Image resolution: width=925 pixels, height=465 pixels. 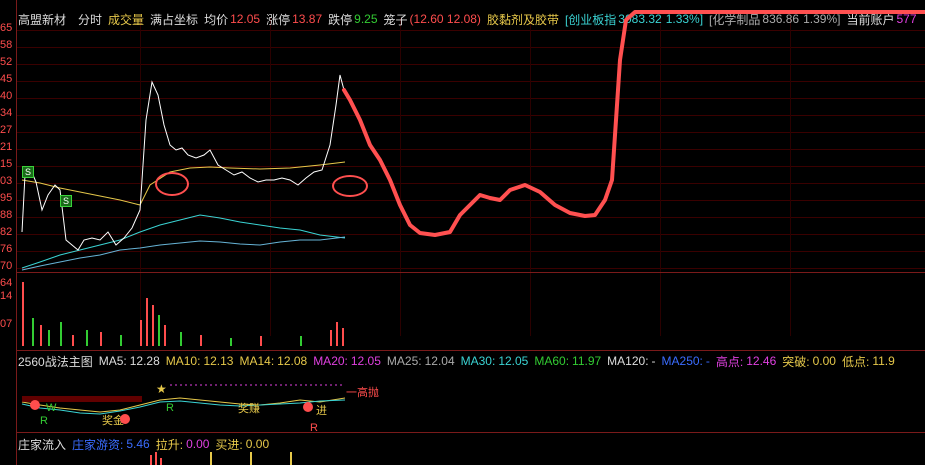 What do you see at coordinates (292, 361) in the screenshot?
I see `ma14-value: 12.08` at bounding box center [292, 361].